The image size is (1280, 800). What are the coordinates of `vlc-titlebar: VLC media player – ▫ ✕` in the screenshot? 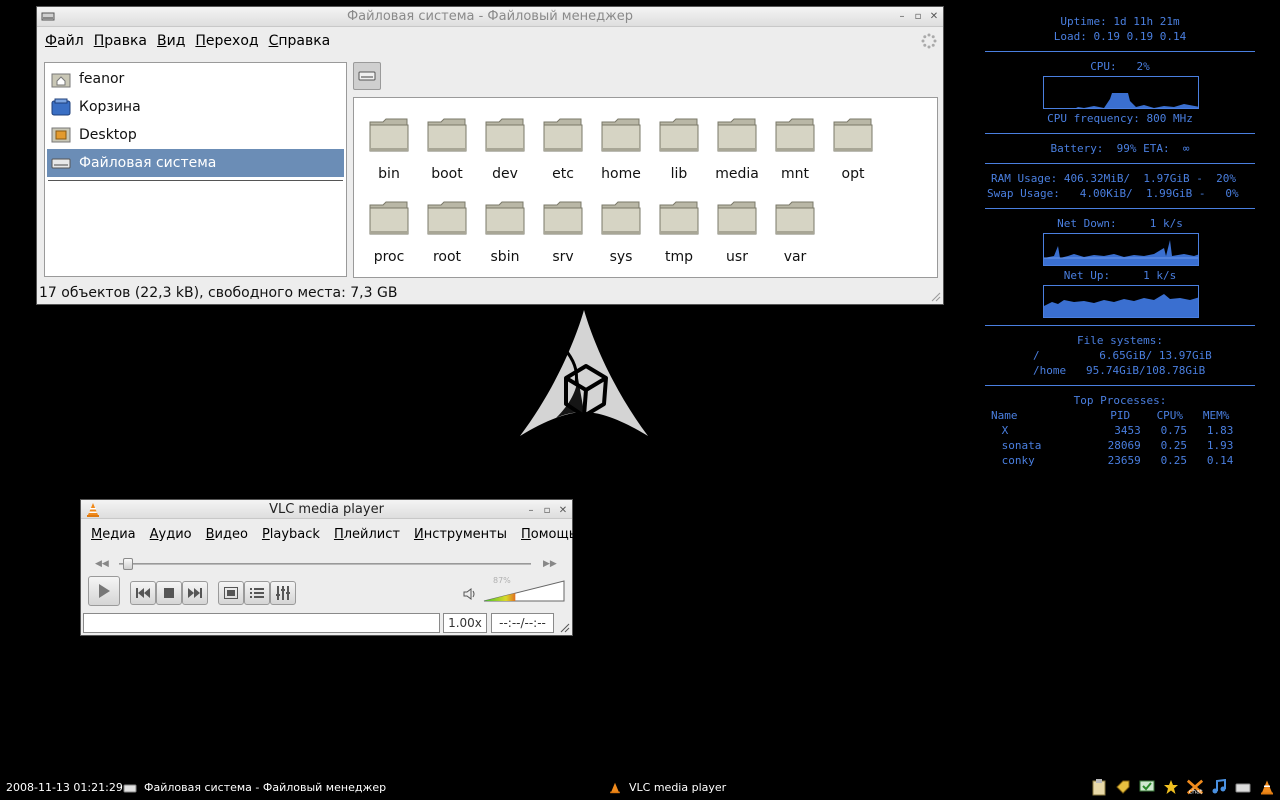 It's located at (326, 509).